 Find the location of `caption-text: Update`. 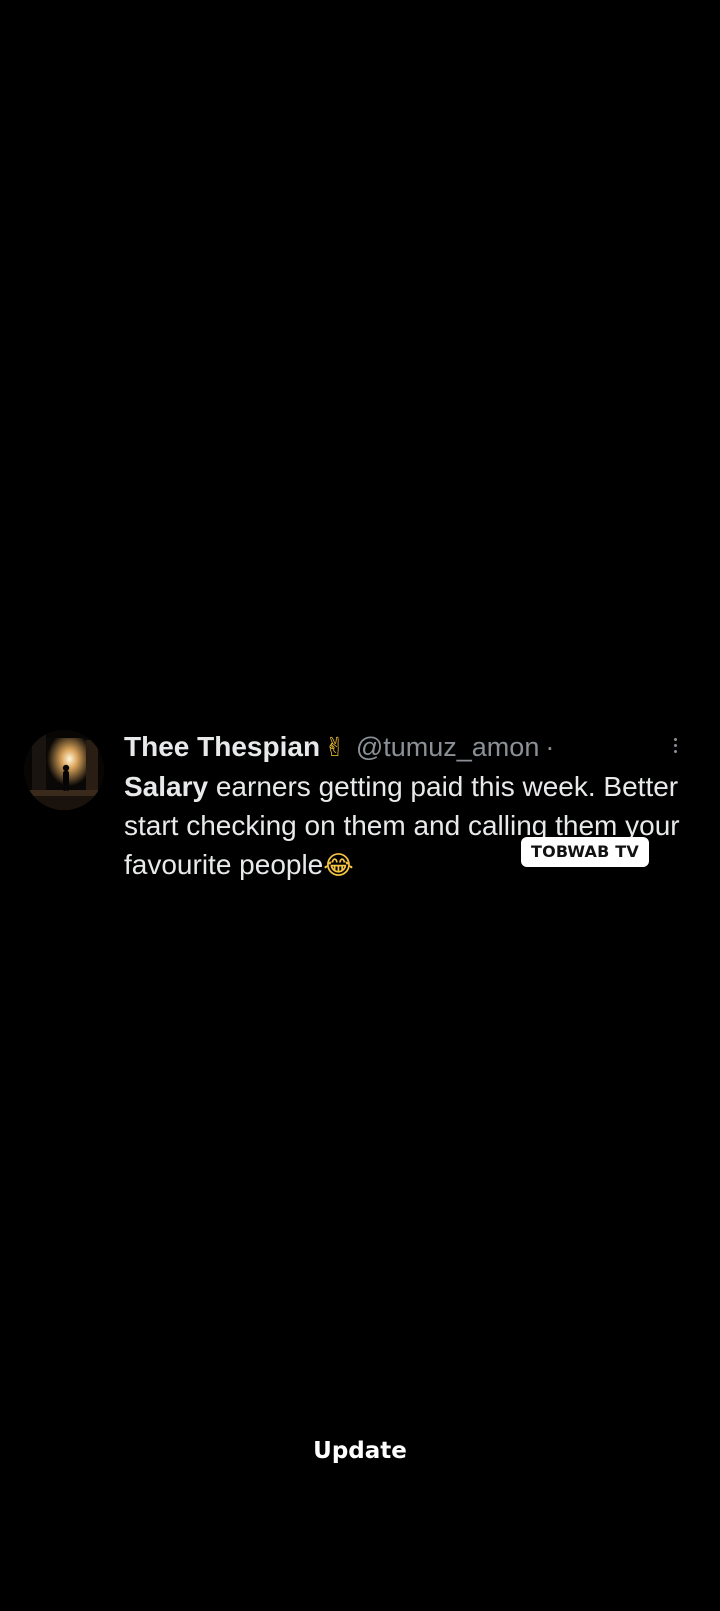

caption-text: Update is located at coordinates (360, 1451).